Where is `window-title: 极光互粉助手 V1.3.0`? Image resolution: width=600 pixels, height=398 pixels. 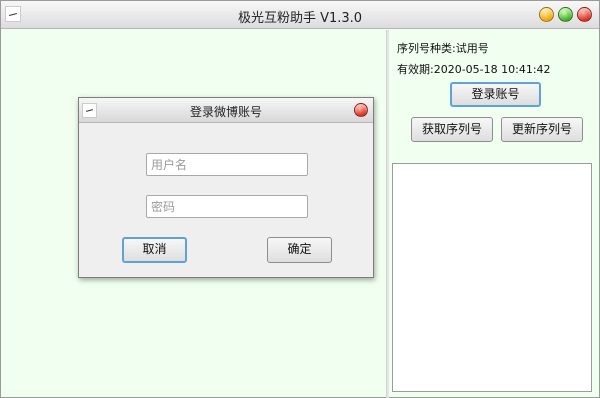
window-title: 极光互粉助手 V1.3.0 is located at coordinates (300, 18).